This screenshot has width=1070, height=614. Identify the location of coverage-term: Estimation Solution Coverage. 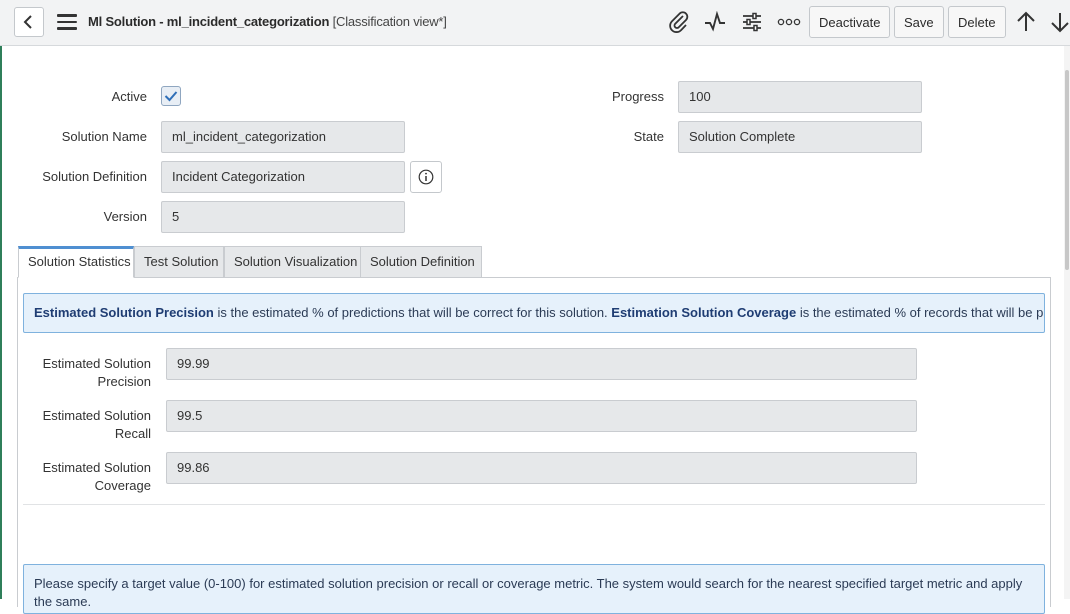
(704, 312).